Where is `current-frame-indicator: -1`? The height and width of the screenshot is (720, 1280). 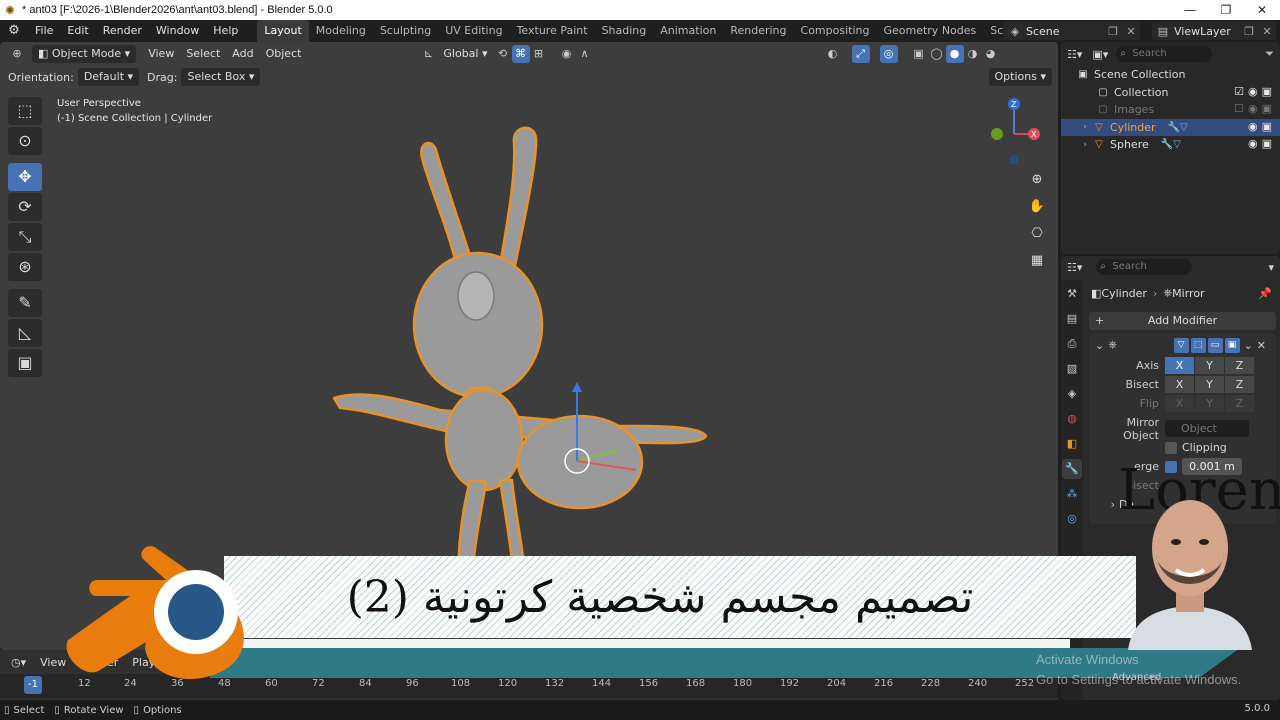
current-frame-indicator: -1 is located at coordinates (33, 685).